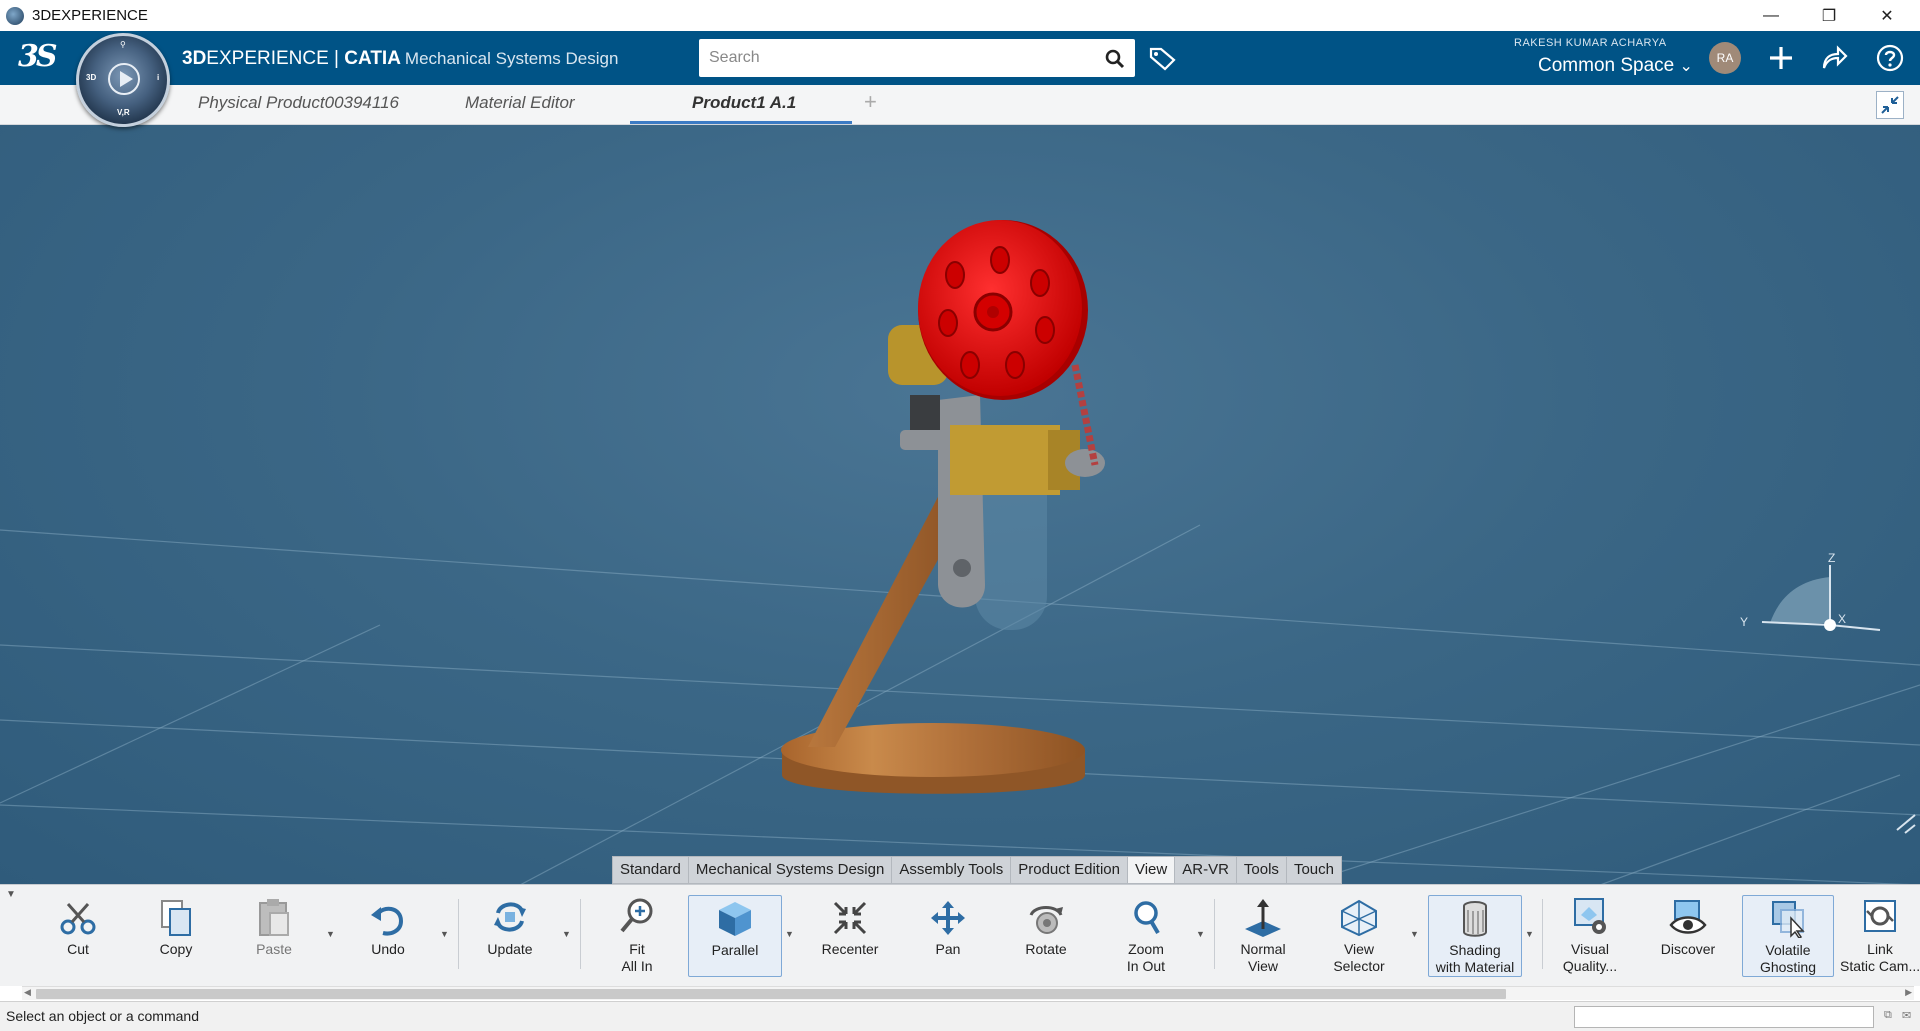 The width and height of the screenshot is (1920, 1031). Describe the element at coordinates (1314, 870) in the screenshot. I see `section-tab-touch: Touch` at that location.